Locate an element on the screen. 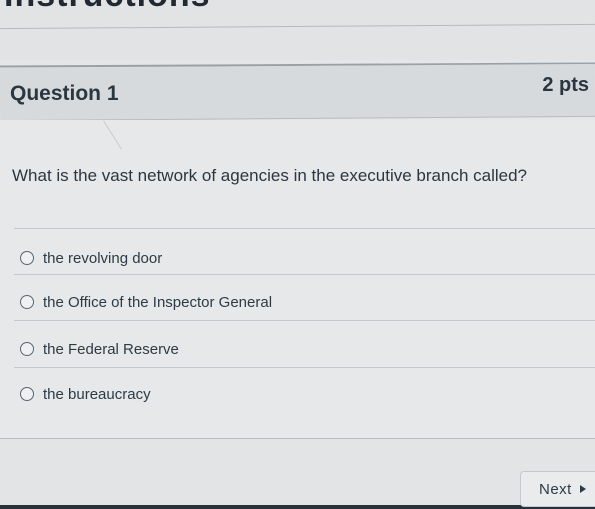 The image size is (595, 509). next-button: Next is located at coordinates (557, 489).